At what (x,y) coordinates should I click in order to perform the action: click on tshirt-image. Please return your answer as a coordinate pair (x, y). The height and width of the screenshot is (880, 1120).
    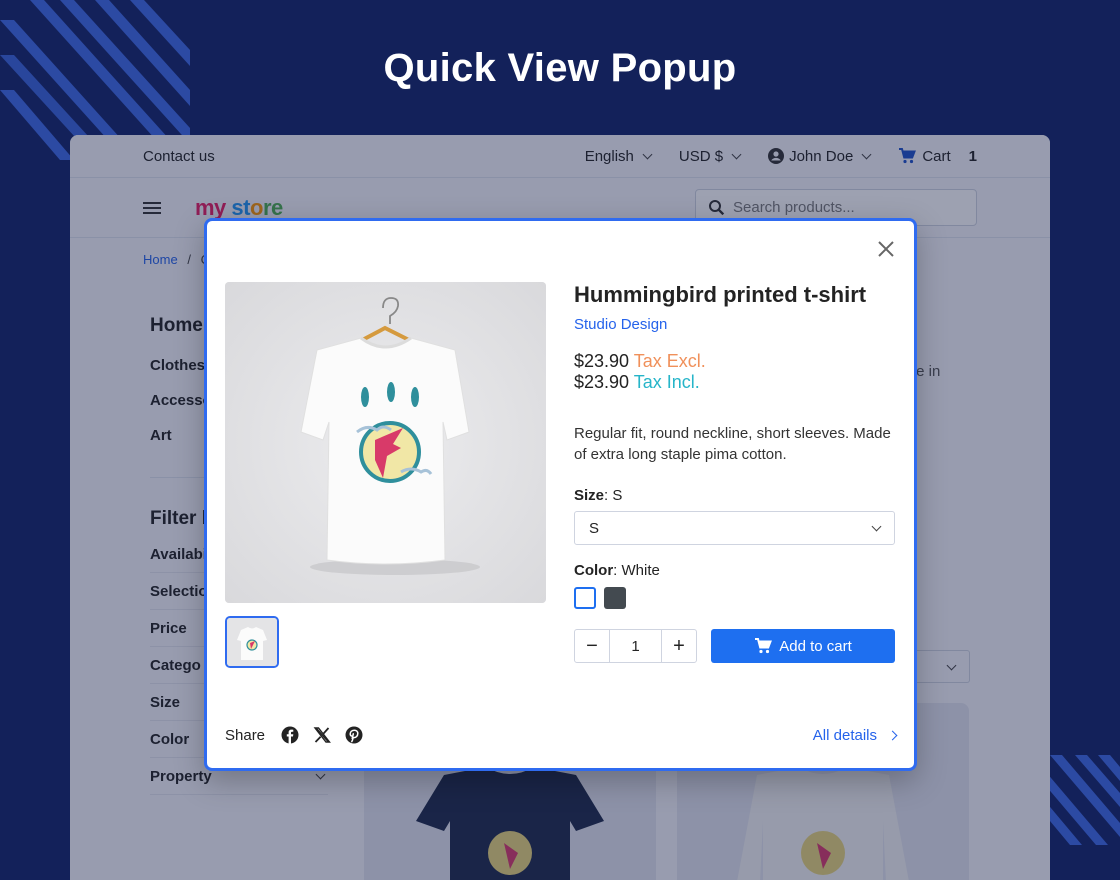
    Looking at the image, I should click on (385, 442).